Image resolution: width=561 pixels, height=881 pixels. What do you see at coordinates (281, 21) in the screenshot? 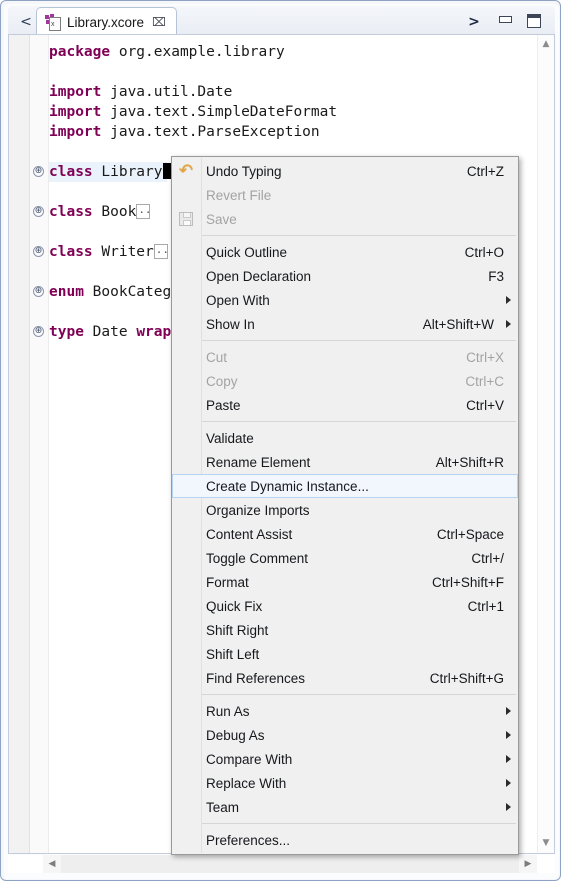
I see `editor-tab-bar: < x Library.xcore ⌧ >` at bounding box center [281, 21].